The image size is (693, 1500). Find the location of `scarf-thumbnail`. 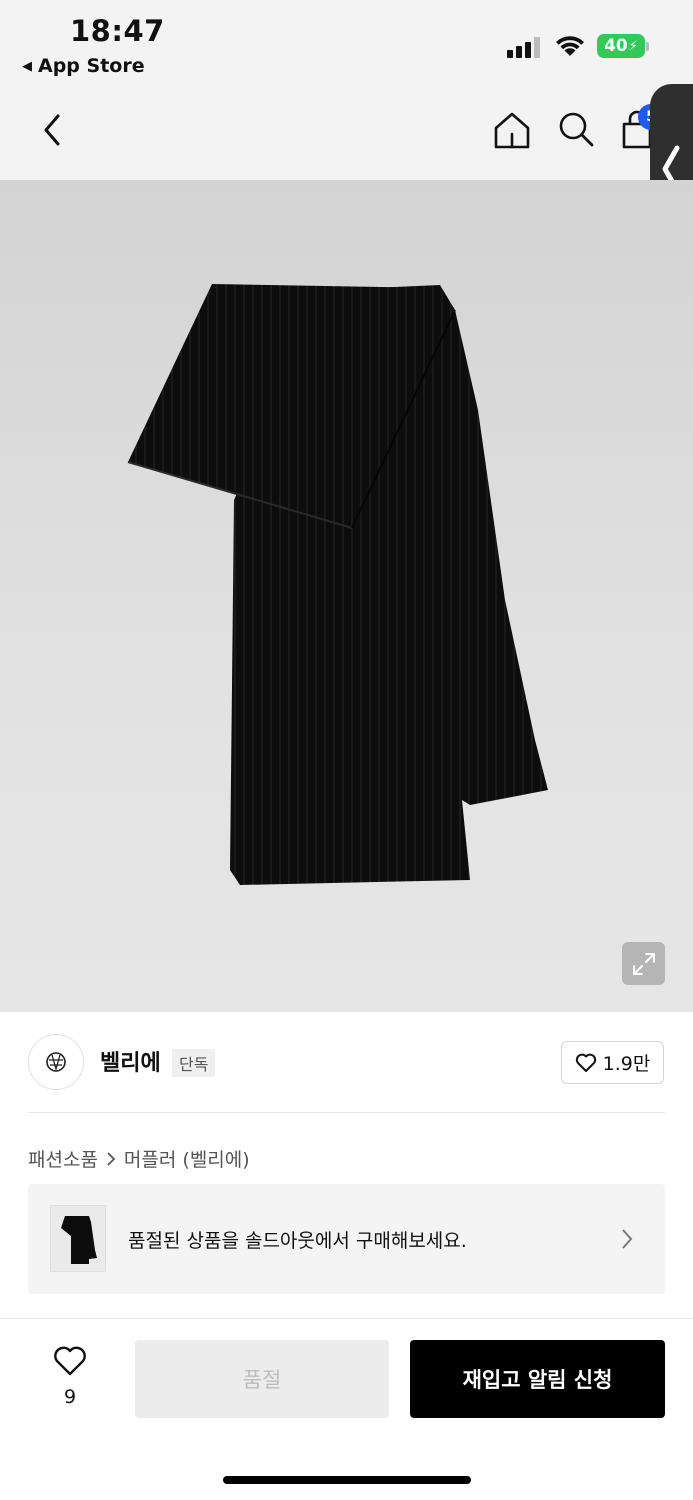

scarf-thumbnail is located at coordinates (78, 1238).